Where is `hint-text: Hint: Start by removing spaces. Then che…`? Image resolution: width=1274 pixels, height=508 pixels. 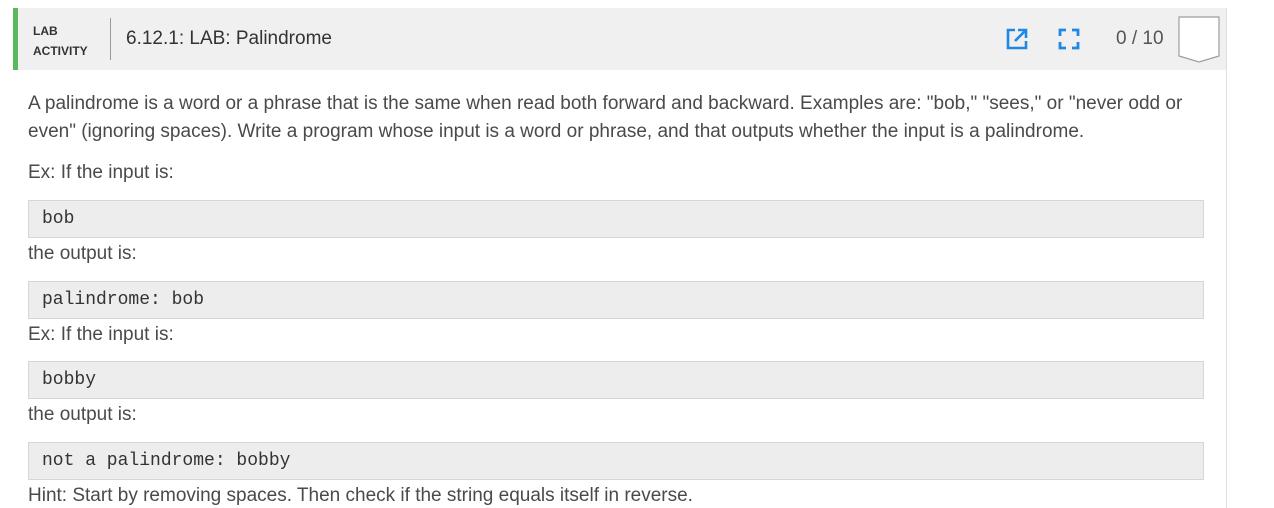 hint-text: Hint: Start by removing spaces. Then che… is located at coordinates (360, 495).